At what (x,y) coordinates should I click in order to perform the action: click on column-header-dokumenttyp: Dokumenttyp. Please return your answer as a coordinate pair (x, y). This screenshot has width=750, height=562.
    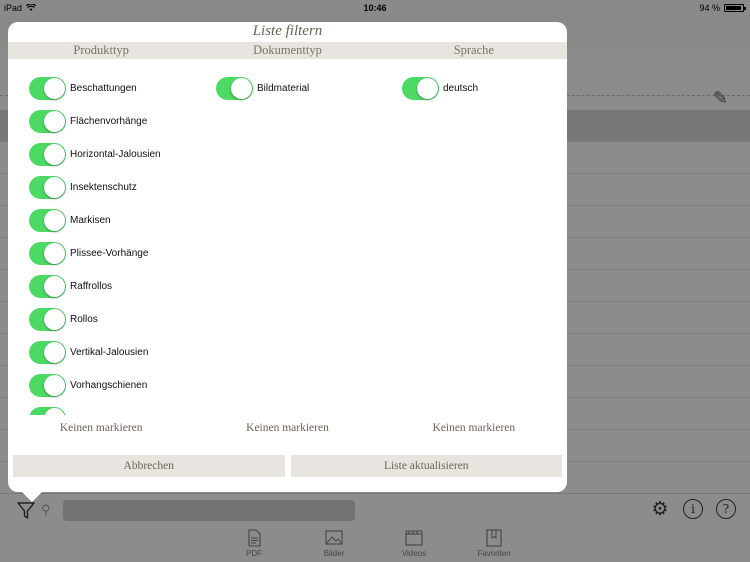
    Looking at the image, I should click on (287, 50).